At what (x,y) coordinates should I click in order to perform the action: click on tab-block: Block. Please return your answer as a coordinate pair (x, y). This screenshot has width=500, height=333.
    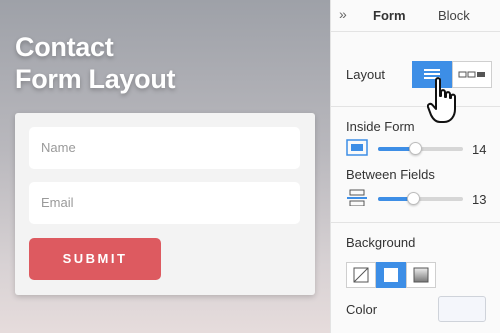
    Looking at the image, I should click on (454, 15).